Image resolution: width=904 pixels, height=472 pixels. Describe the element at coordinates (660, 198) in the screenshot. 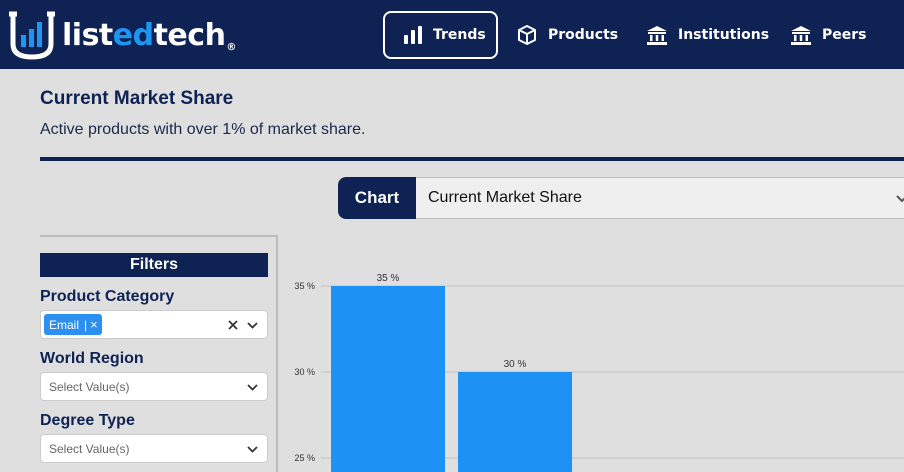

I see `chart-selector-dropdown: Current Market Share` at that location.